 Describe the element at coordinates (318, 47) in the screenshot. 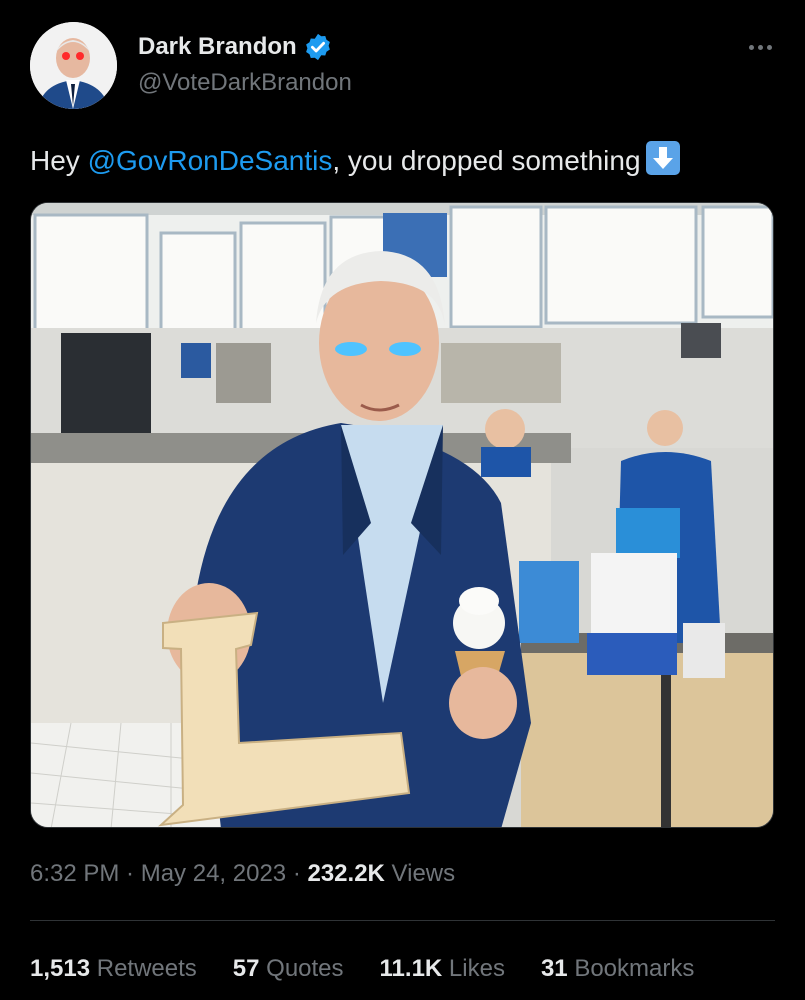

I see `verified-badge-icon` at that location.